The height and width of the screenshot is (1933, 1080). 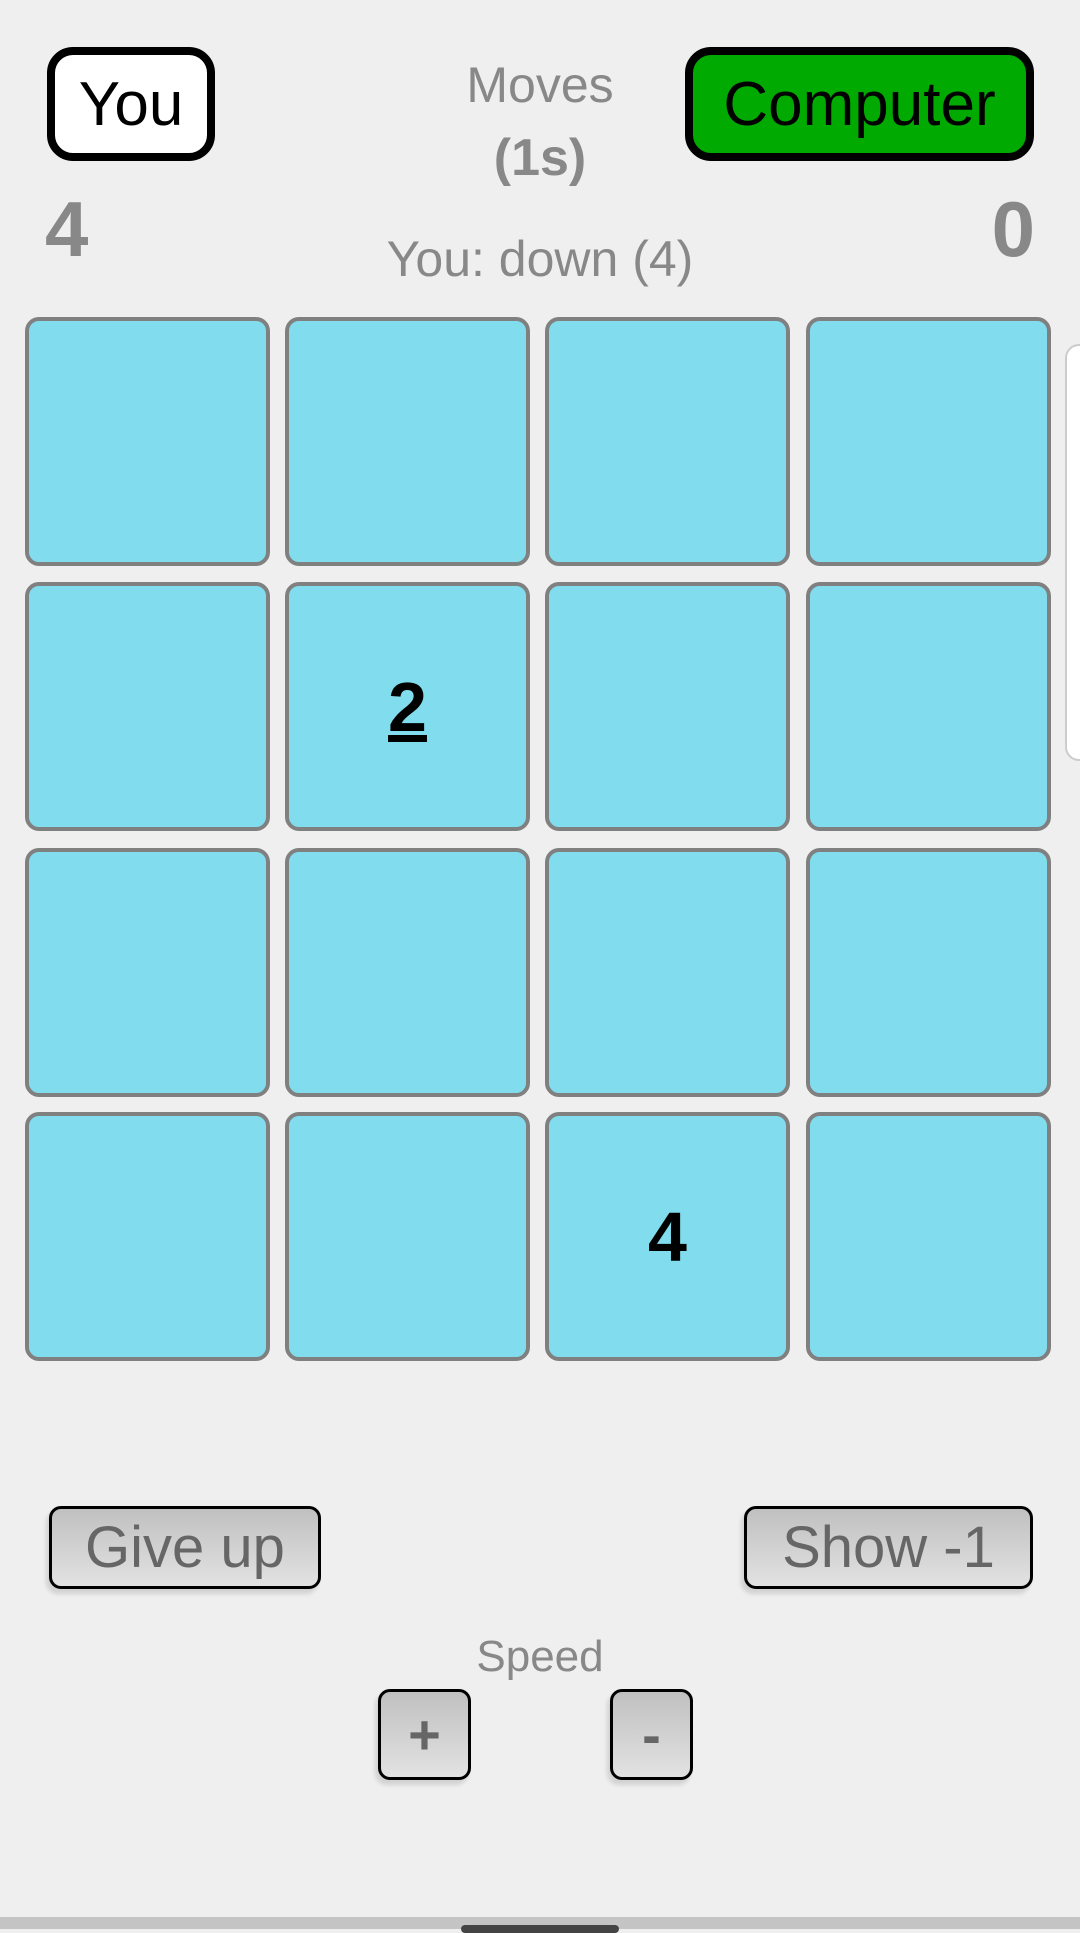 I want to click on board-tile: 4, so click(x=667, y=1236).